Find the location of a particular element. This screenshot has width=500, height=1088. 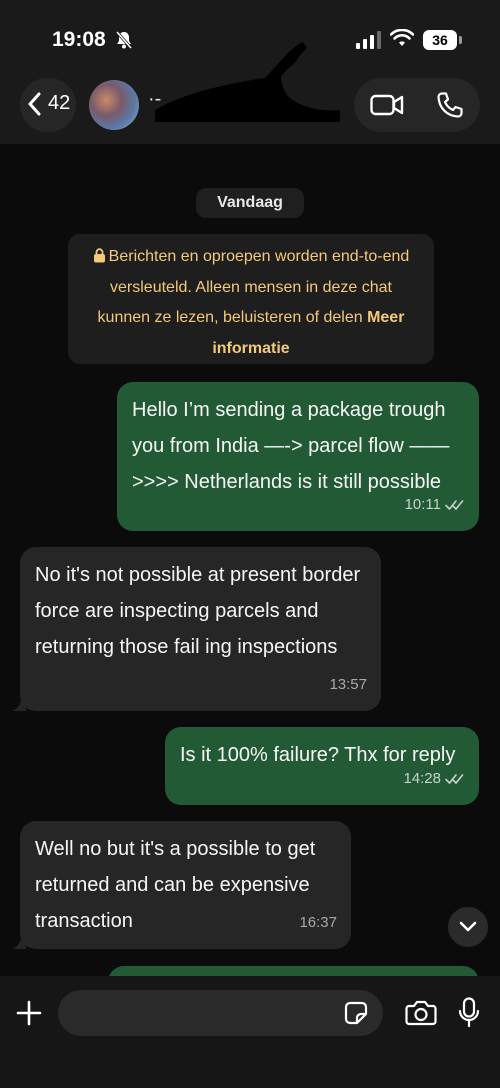

wifi-icon is located at coordinates (402, 37).